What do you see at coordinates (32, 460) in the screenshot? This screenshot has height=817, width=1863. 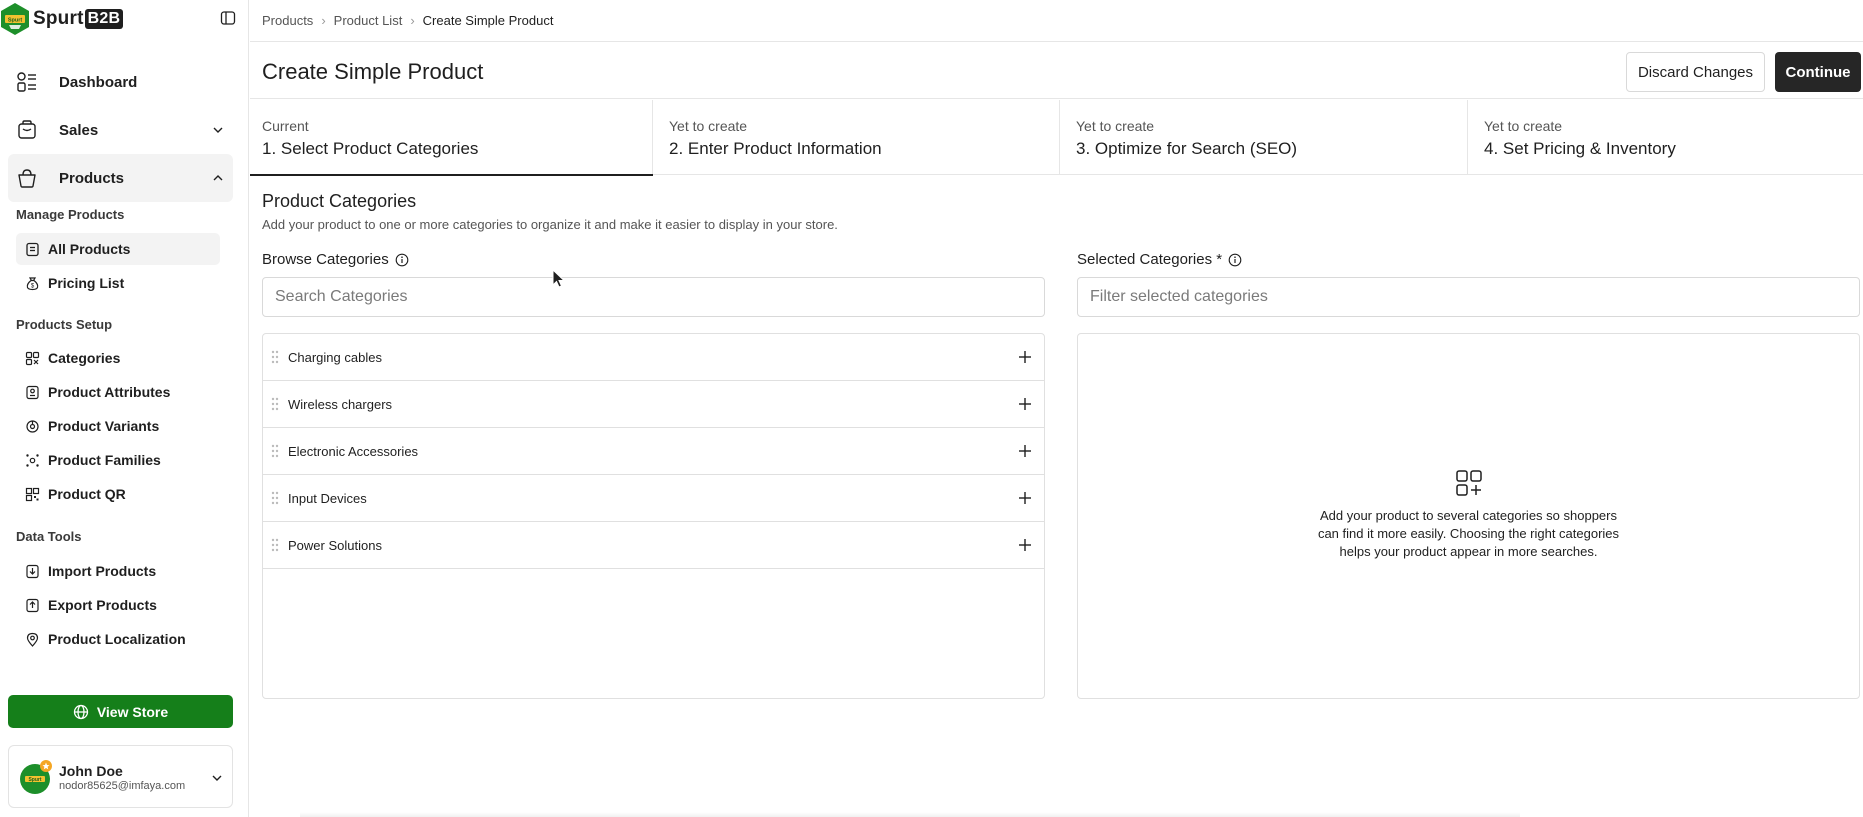 I see `families-icon` at bounding box center [32, 460].